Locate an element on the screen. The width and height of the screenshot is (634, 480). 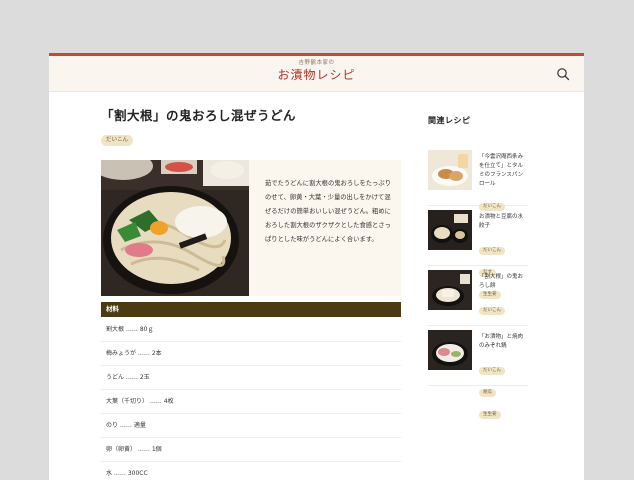
ingredient-item: うどん …… 2玉 is located at coordinates (251, 378).